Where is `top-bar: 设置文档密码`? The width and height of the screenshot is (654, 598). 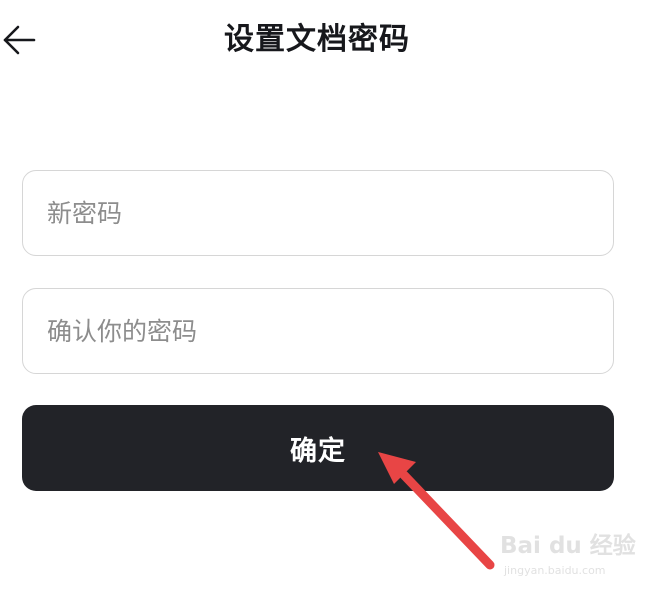 top-bar: 设置文档密码 is located at coordinates (327, 42).